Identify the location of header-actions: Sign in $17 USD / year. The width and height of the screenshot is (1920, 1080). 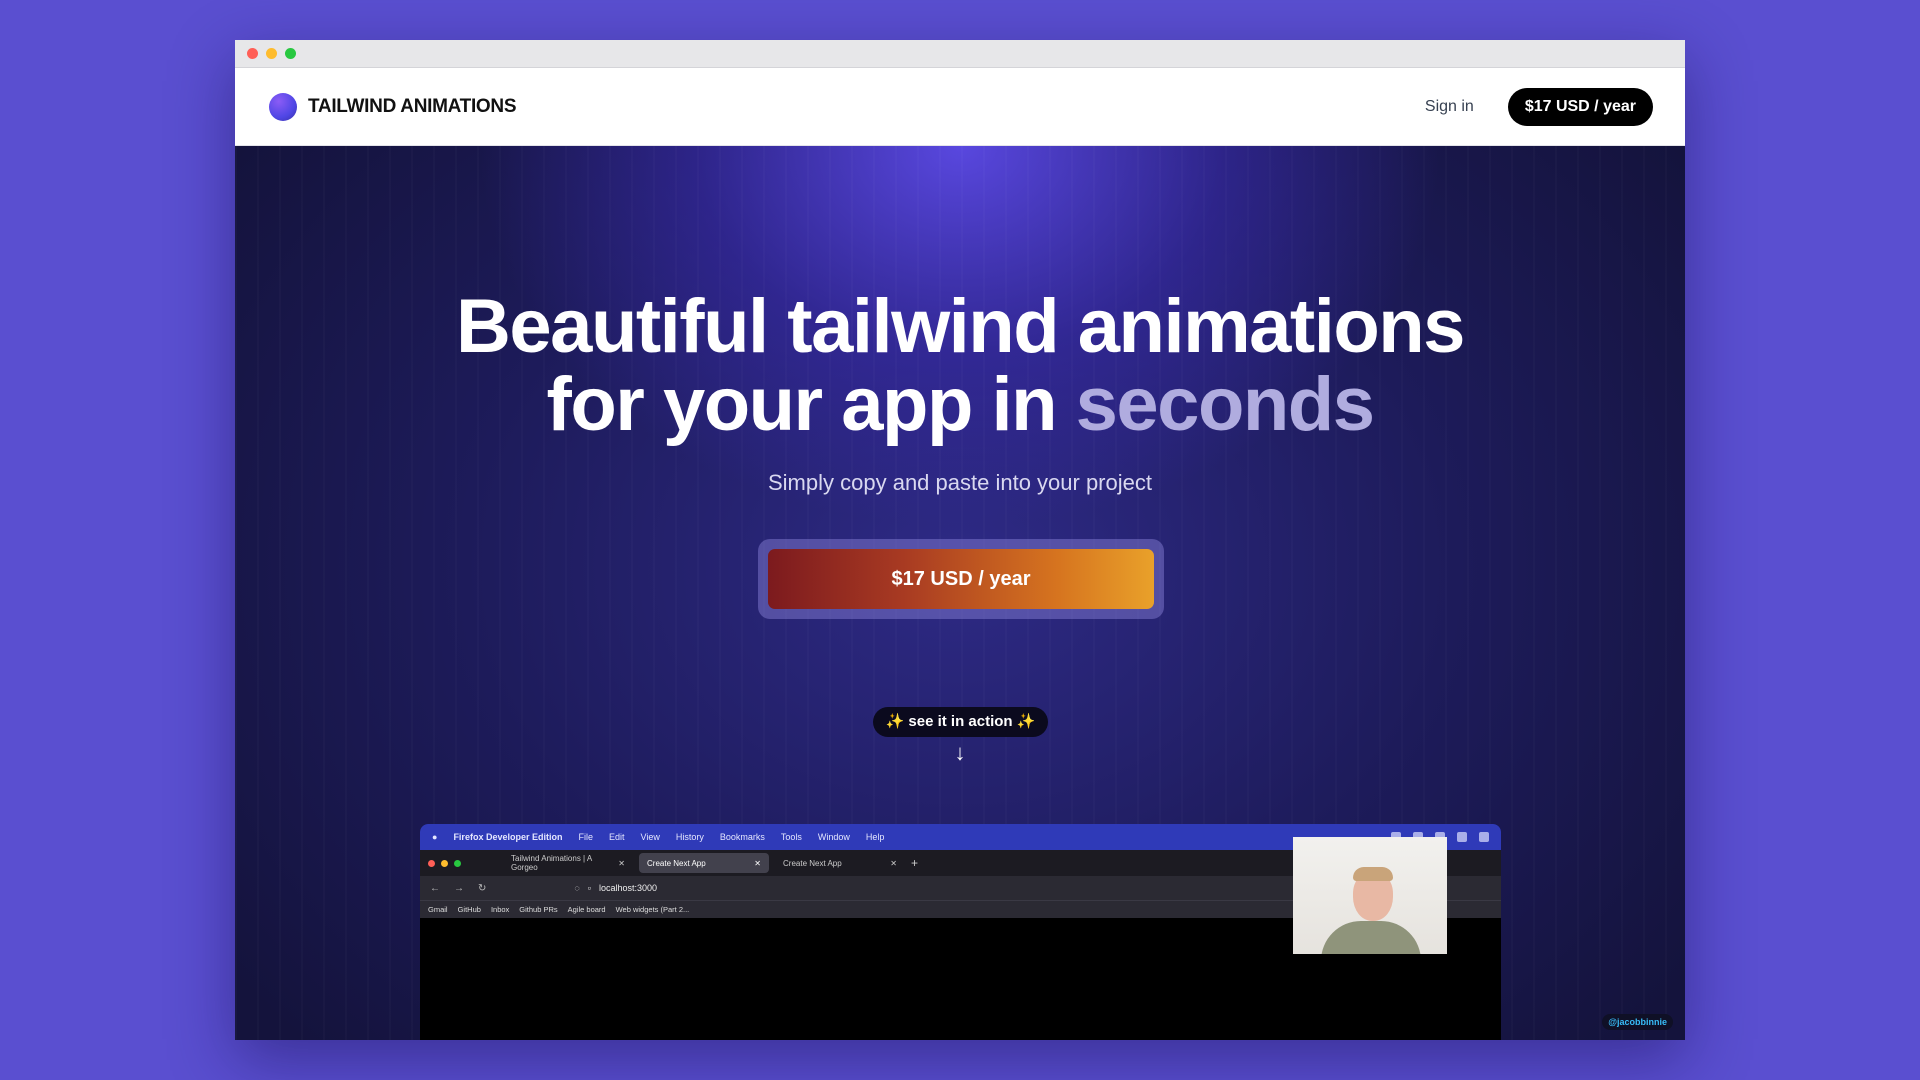
(1539, 106).